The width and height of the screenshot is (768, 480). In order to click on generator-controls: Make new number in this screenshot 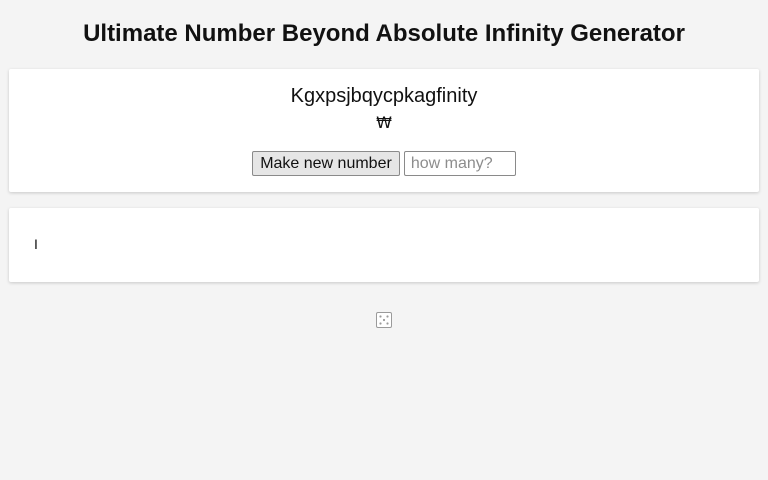, I will do `click(384, 163)`.